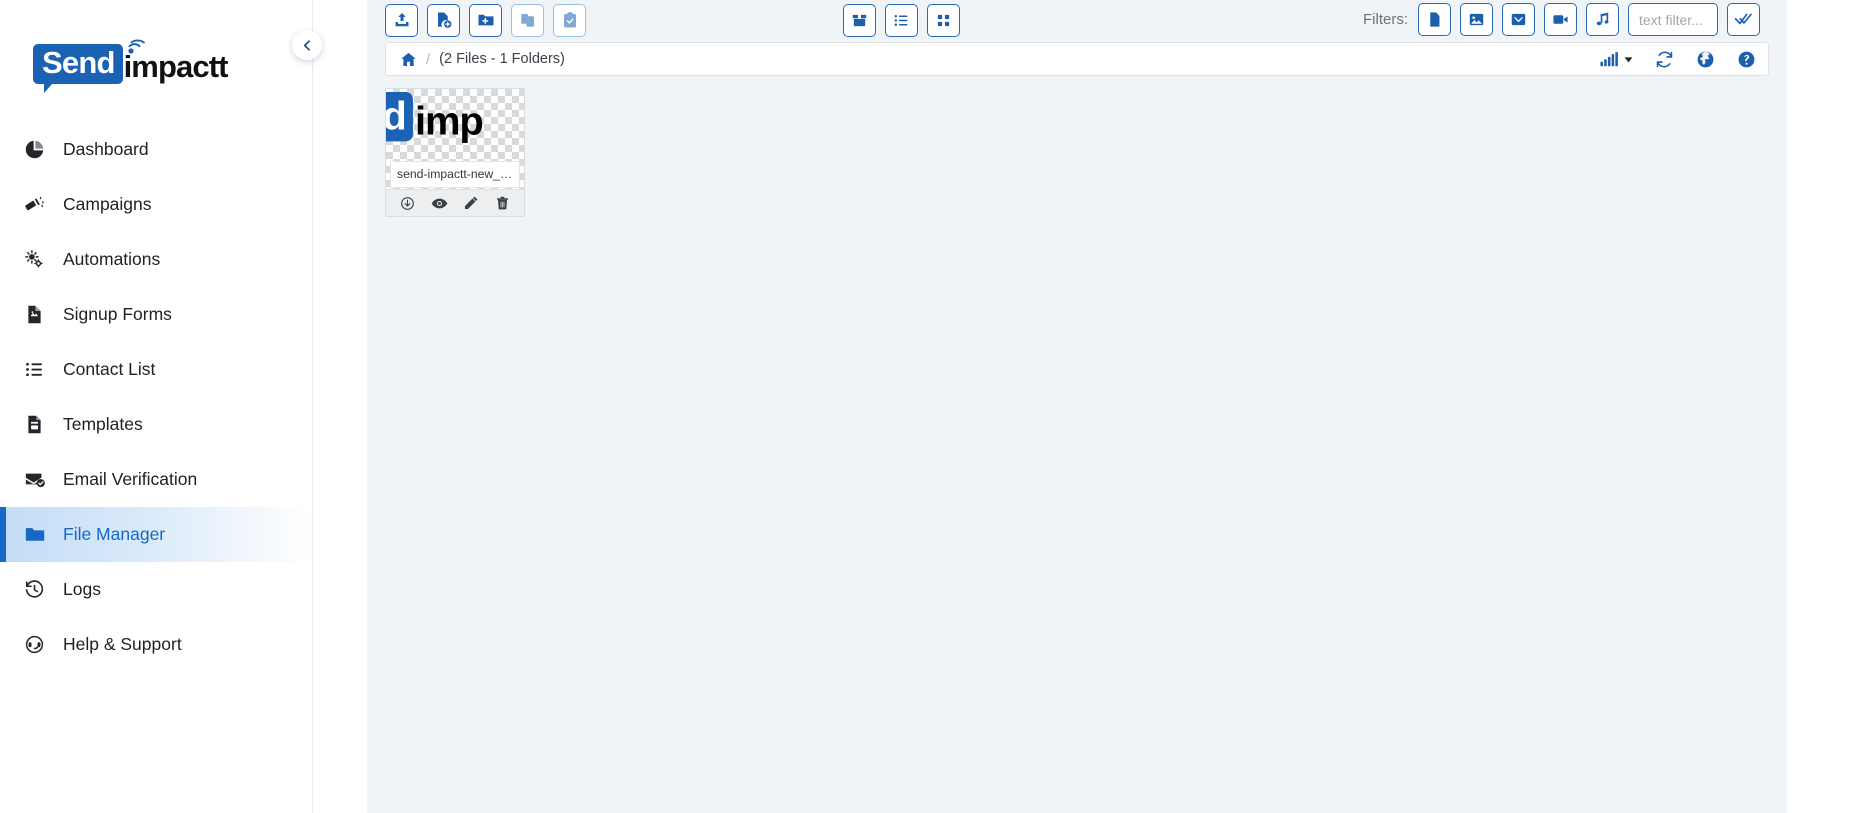 The width and height of the screenshot is (1857, 813). Describe the element at coordinates (41, 534) in the screenshot. I see `folder-icon` at that location.